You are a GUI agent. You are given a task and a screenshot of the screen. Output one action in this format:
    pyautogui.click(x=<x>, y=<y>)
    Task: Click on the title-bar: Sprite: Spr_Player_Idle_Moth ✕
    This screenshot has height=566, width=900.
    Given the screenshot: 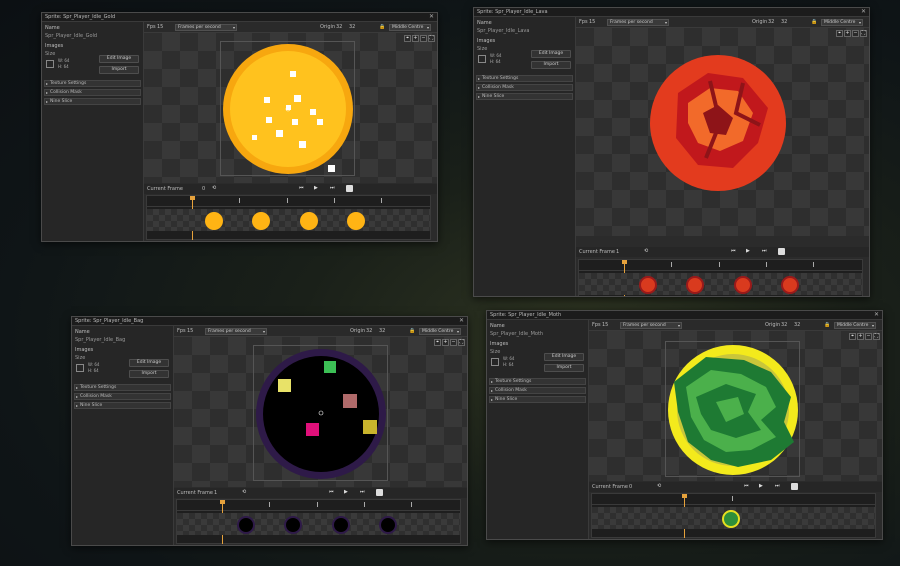 What is the action you would take?
    pyautogui.click(x=684, y=315)
    